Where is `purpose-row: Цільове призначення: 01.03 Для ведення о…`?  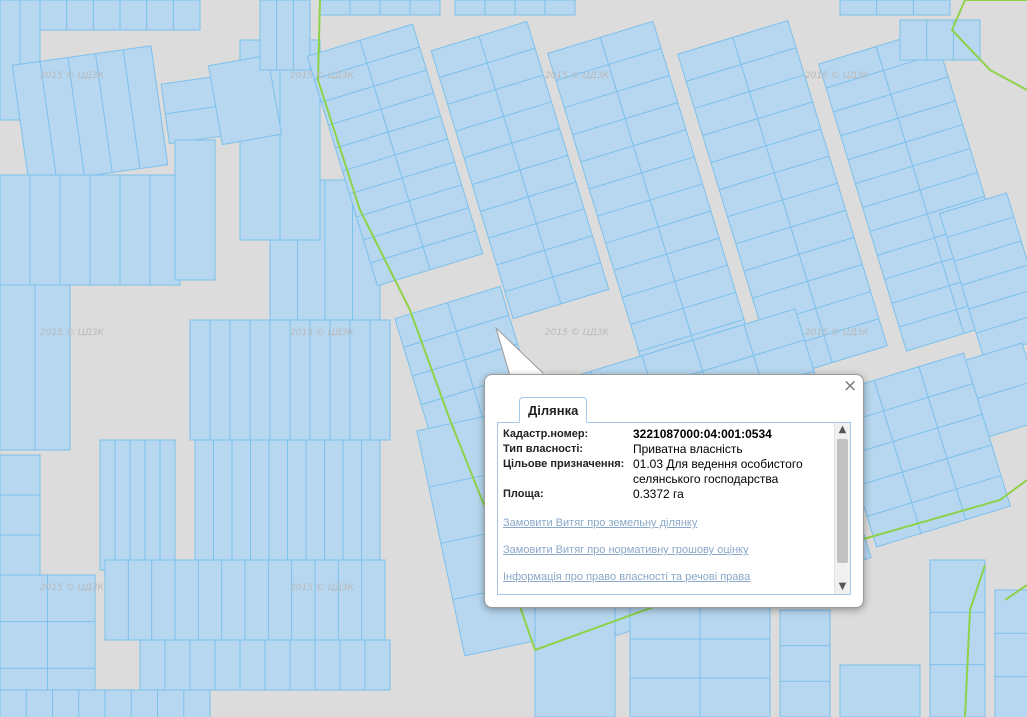 purpose-row: Цільове призначення: 01.03 Для ведення о… is located at coordinates (668, 472).